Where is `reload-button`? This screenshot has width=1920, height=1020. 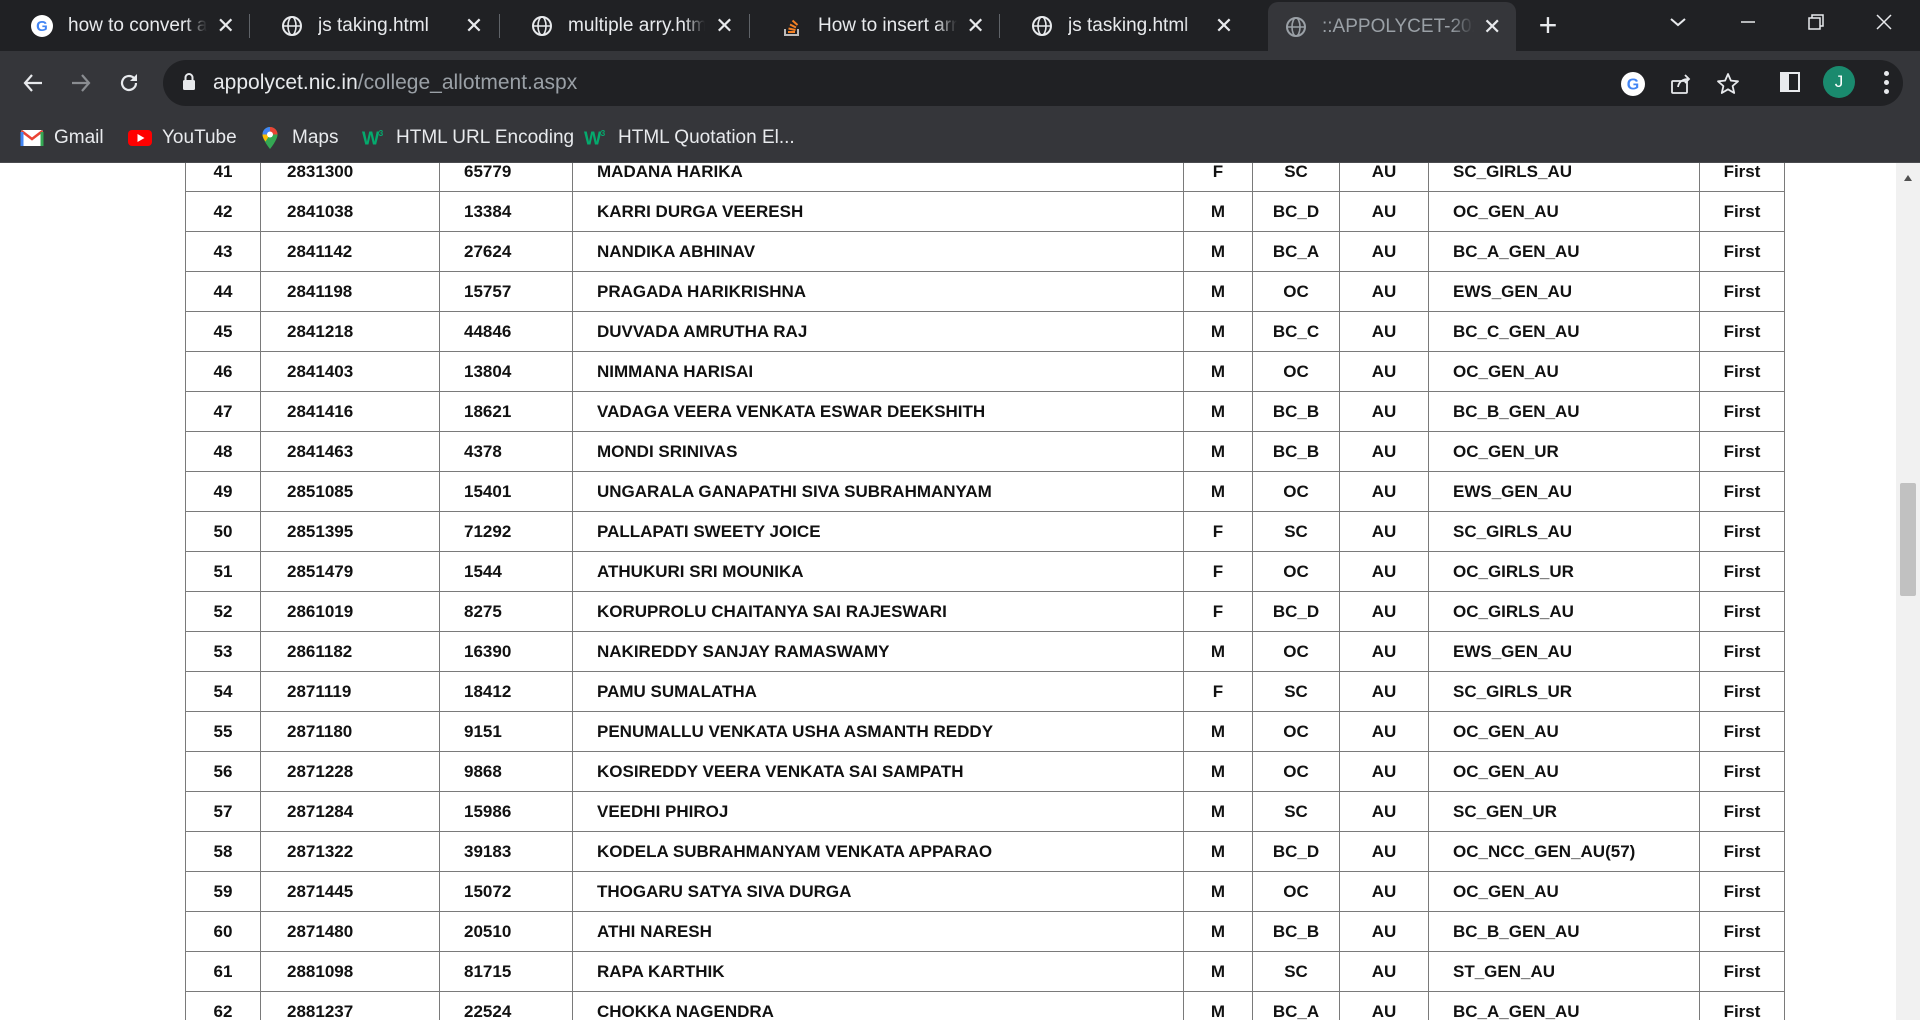
reload-button is located at coordinates (129, 83).